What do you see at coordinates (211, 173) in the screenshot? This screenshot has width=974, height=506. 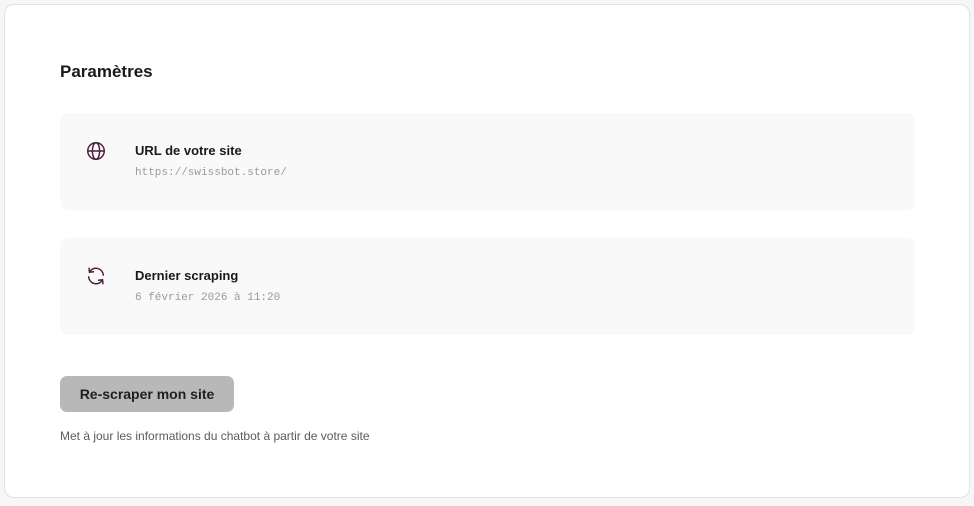 I see `site-url-value: https://swissbot.store/` at bounding box center [211, 173].